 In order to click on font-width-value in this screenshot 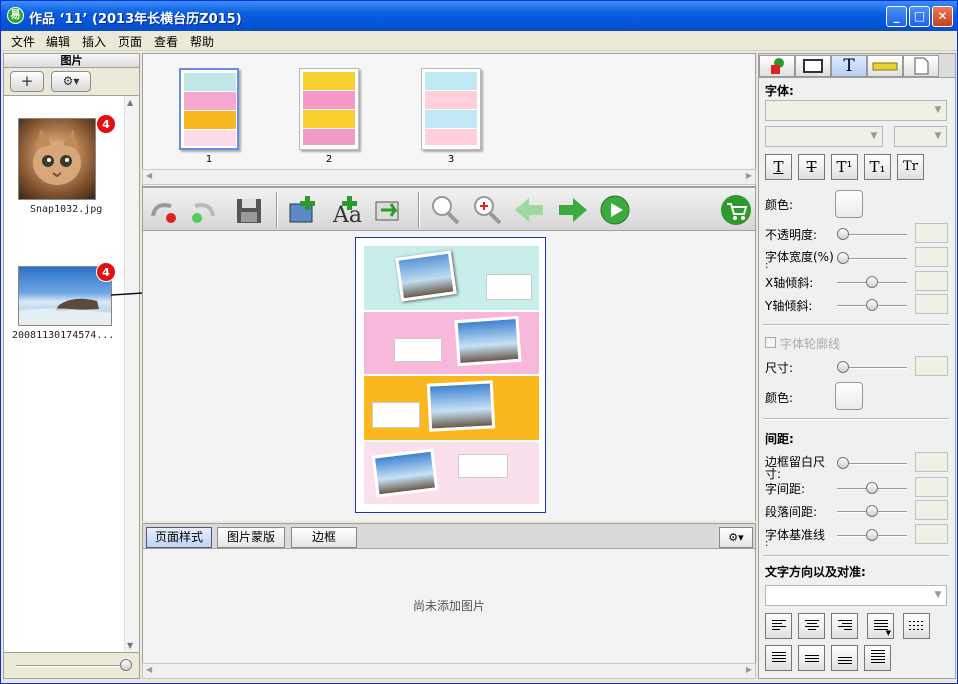, I will do `click(931, 257)`.